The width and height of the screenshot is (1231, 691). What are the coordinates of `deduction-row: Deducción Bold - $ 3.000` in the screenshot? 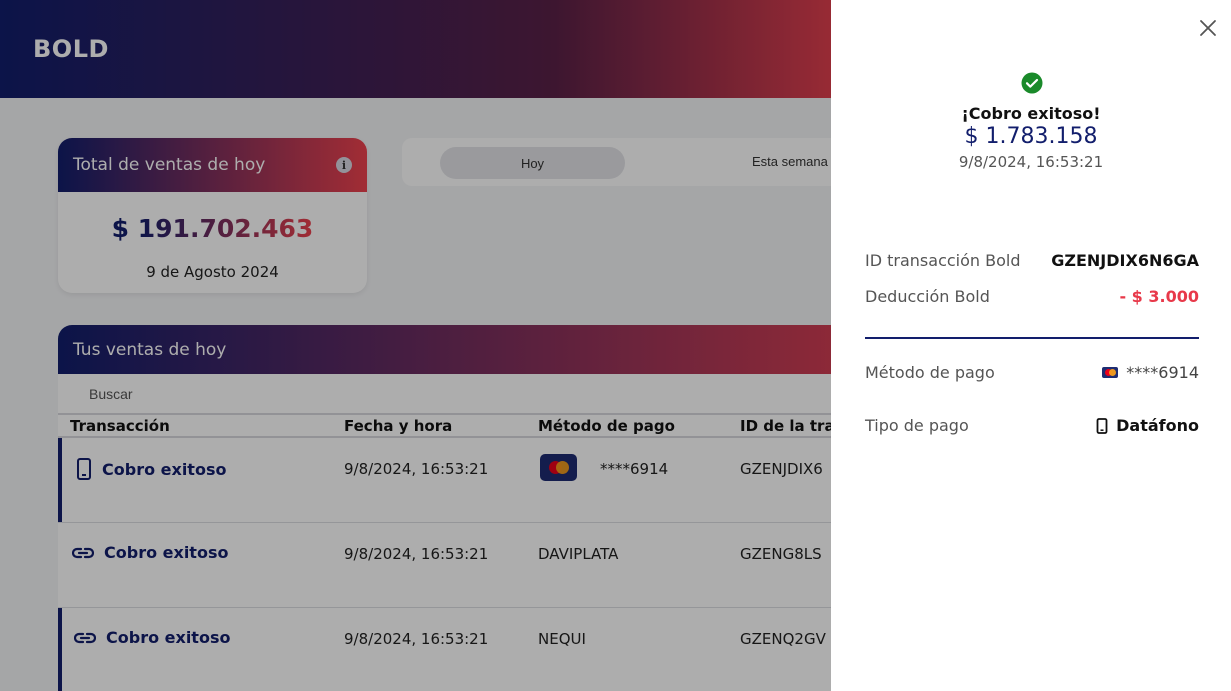 It's located at (1032, 296).